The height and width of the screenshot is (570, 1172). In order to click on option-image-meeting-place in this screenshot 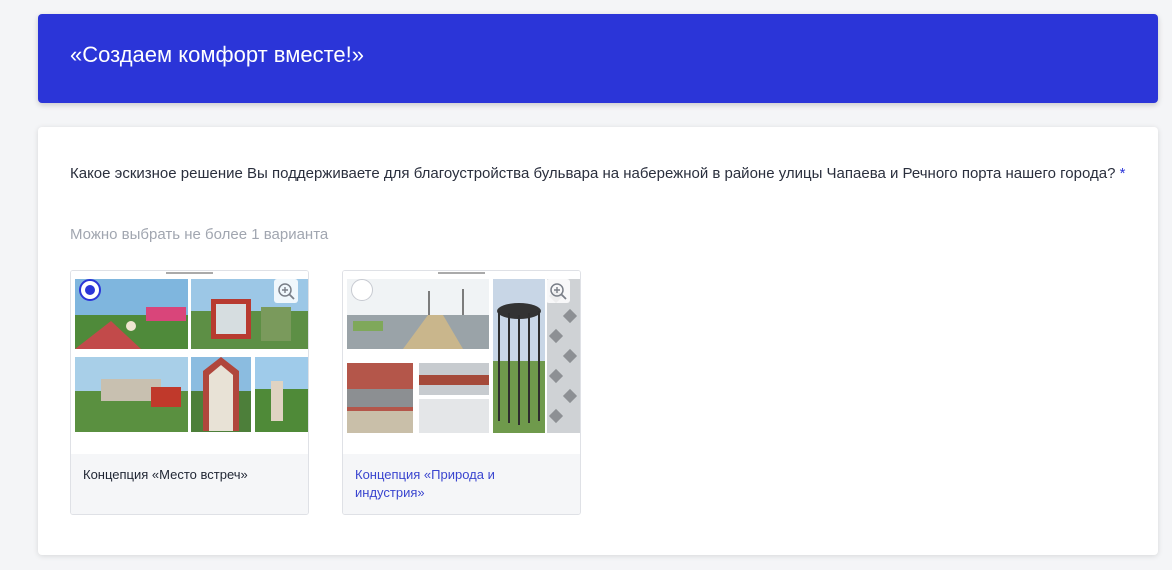, I will do `click(189, 362)`.